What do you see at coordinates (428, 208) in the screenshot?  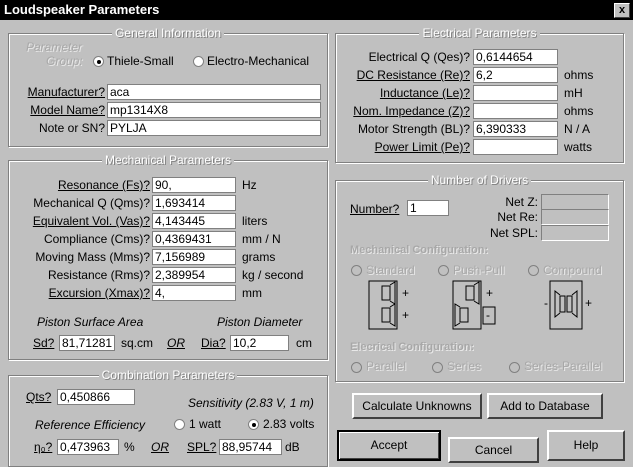 I see `number-field: 1` at bounding box center [428, 208].